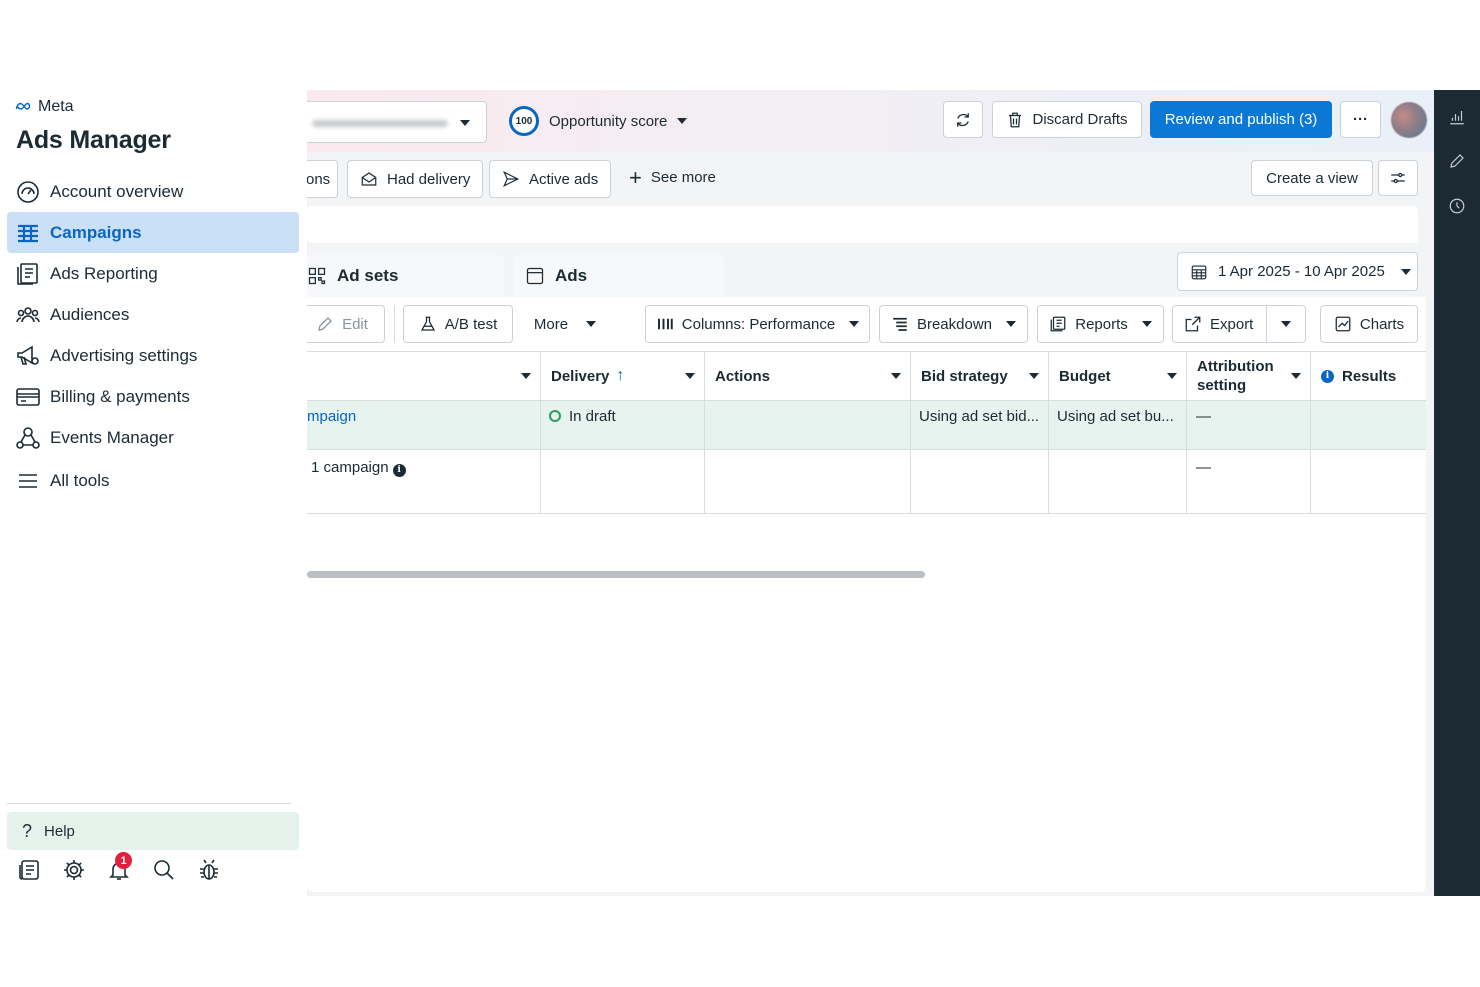 Image resolution: width=1480 pixels, height=987 pixels. What do you see at coordinates (1220, 324) in the screenshot?
I see `export-button: Export` at bounding box center [1220, 324].